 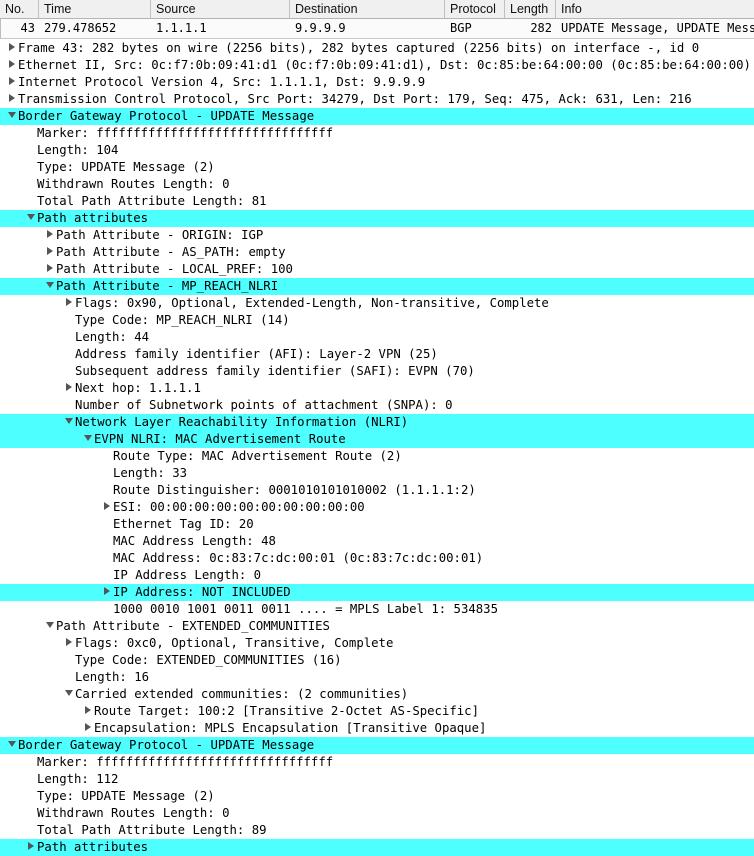 What do you see at coordinates (377, 592) in the screenshot?
I see `detail-tree-row: IP Address: NOT INCLUDED` at bounding box center [377, 592].